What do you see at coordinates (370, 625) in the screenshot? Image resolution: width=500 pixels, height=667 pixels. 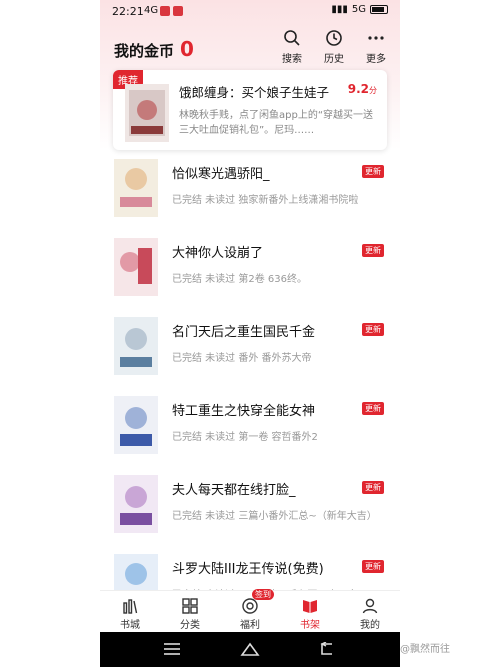 I see `tab-label: 我的` at bounding box center [370, 625].